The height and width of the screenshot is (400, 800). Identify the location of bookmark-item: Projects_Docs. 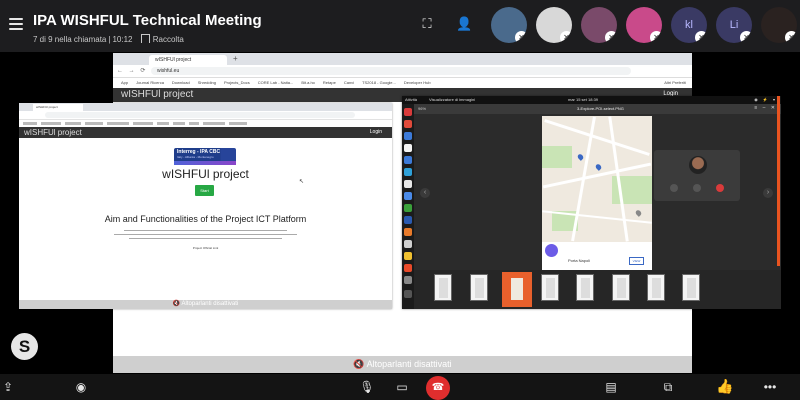
(237, 82).